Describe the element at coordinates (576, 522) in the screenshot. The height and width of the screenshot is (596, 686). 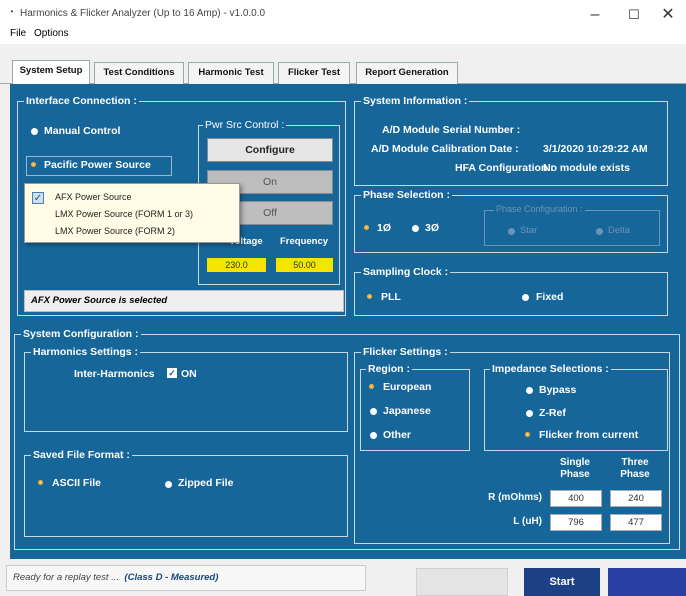
I see `l-single-phase-field: 796` at that location.